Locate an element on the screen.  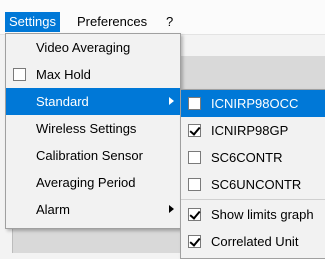
menu-item-calibration-sensor: Calibration Sensor is located at coordinates (93, 155).